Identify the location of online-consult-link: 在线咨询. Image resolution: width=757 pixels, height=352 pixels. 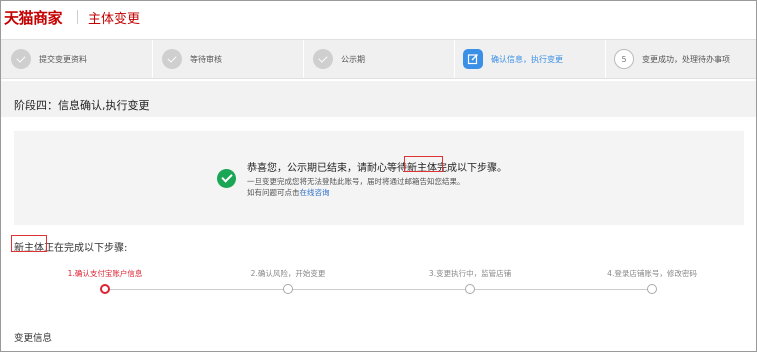
(315, 192).